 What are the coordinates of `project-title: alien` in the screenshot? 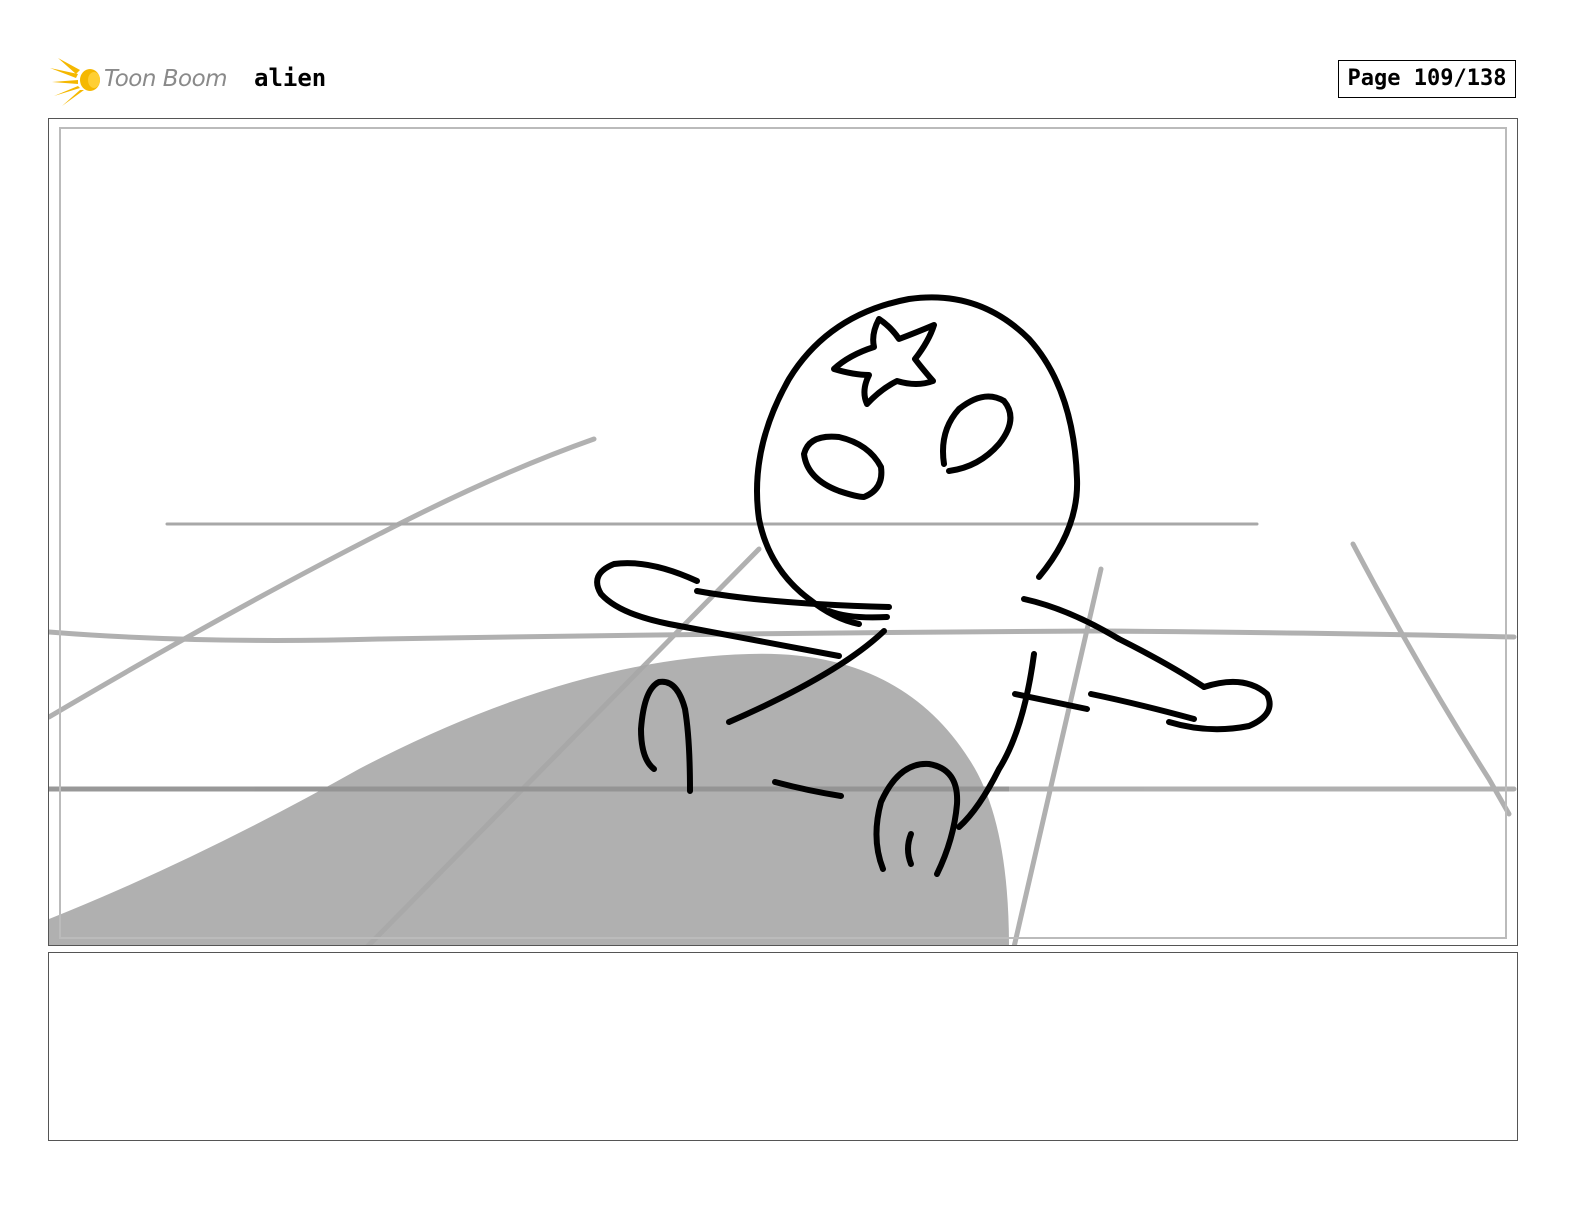 It's located at (290, 78).